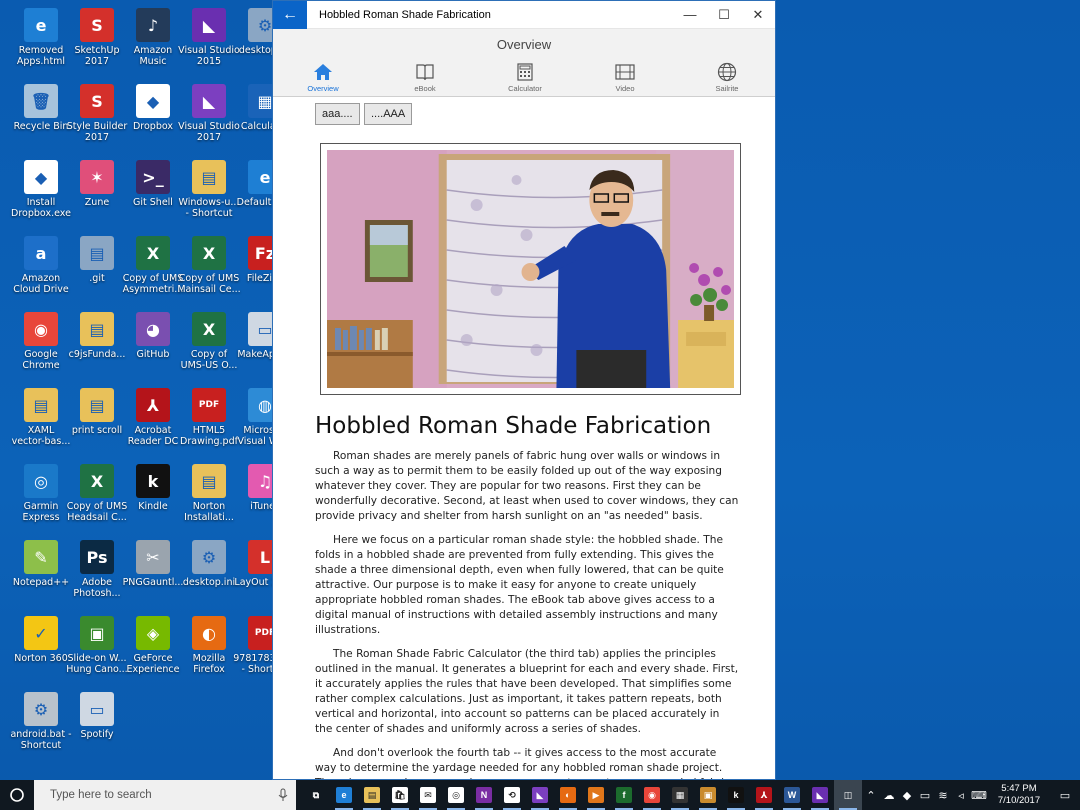 This screenshot has height=810, width=1080. I want to click on taskbar-app: W, so click(792, 795).